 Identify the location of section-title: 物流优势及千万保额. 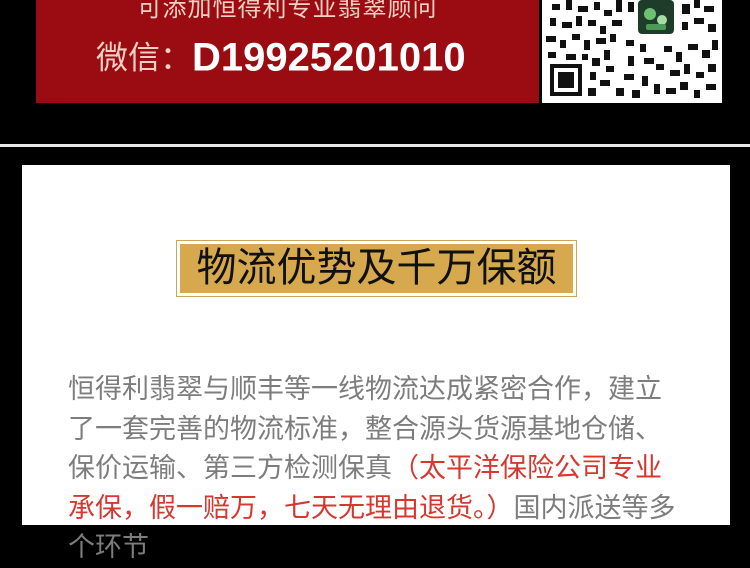
(376, 268).